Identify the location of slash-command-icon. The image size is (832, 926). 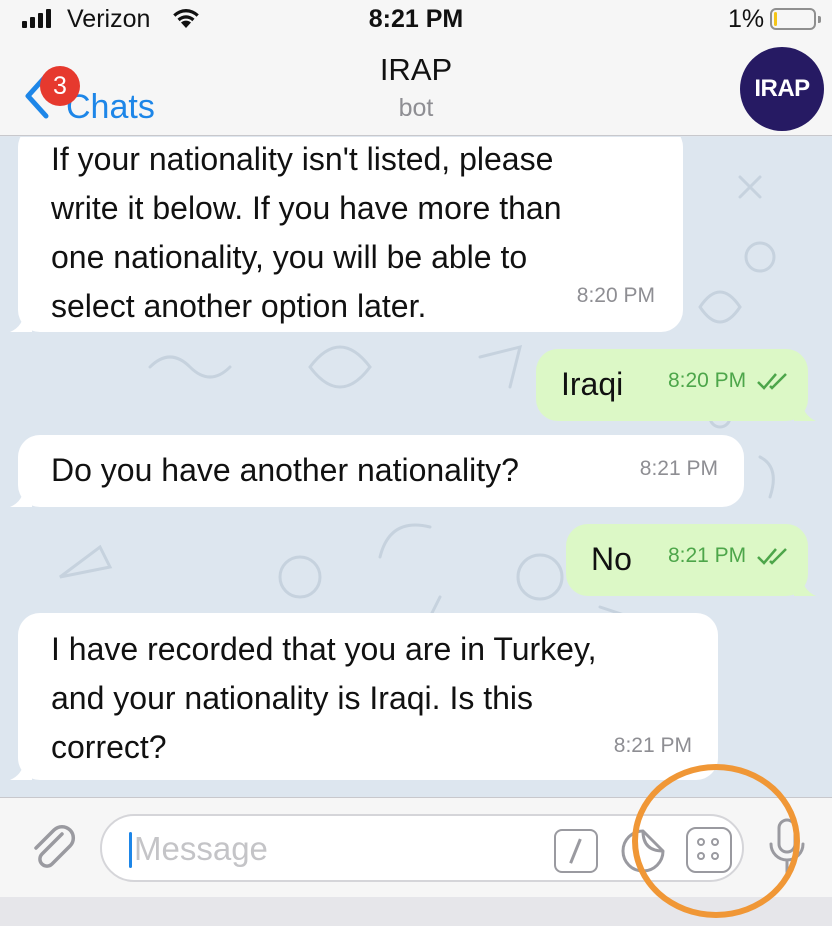
(576, 851).